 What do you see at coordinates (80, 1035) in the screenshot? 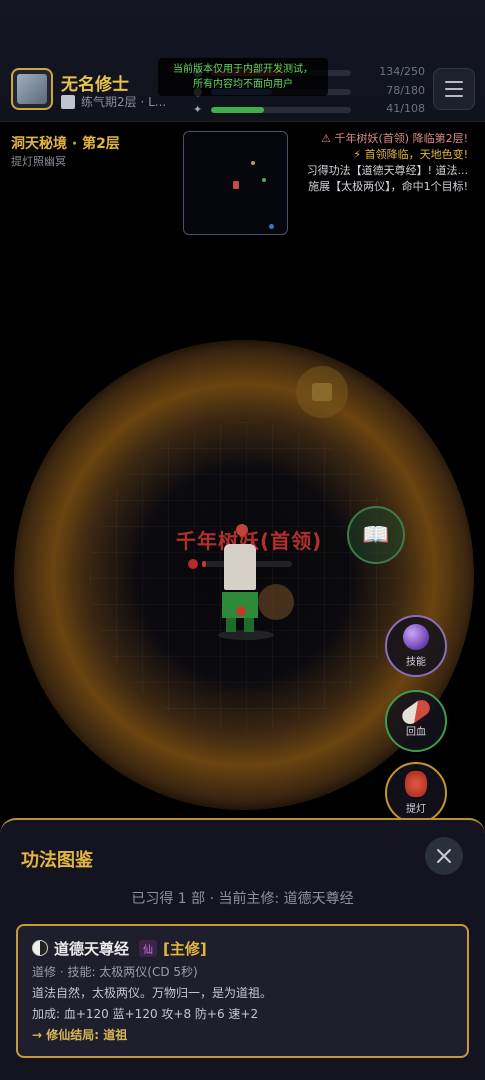
I see `technique-ending: → 修仙结局: 道祖` at bounding box center [80, 1035].